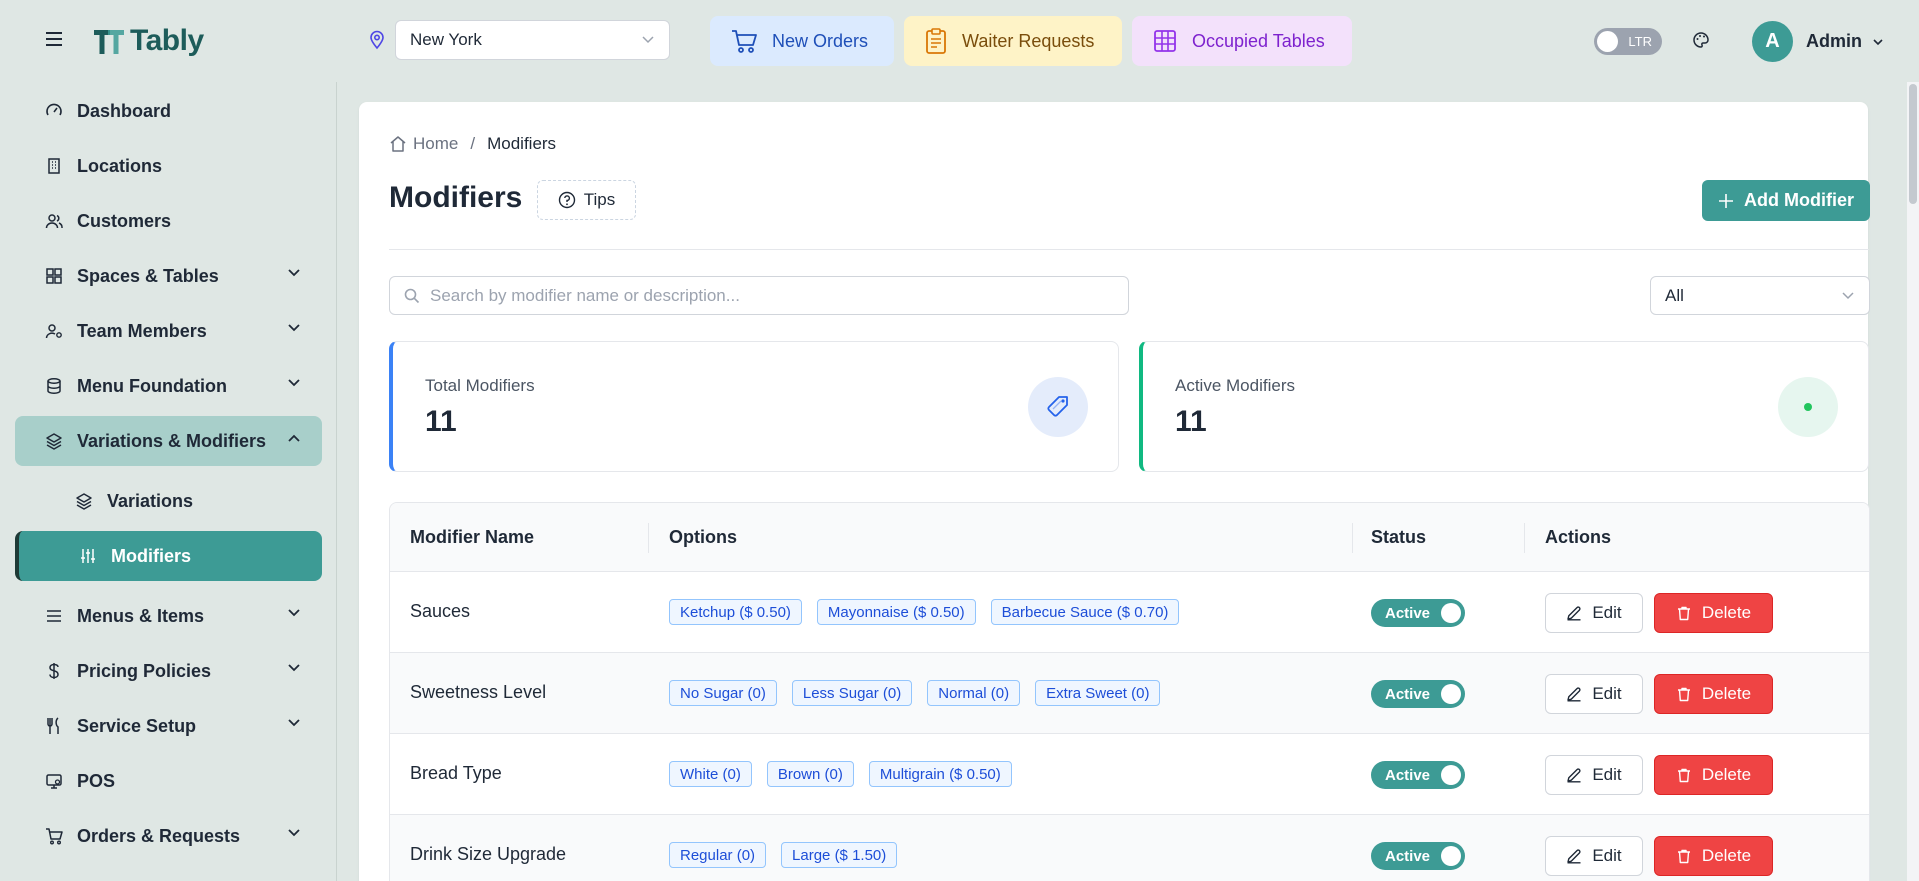  I want to click on search-icon, so click(412, 295).